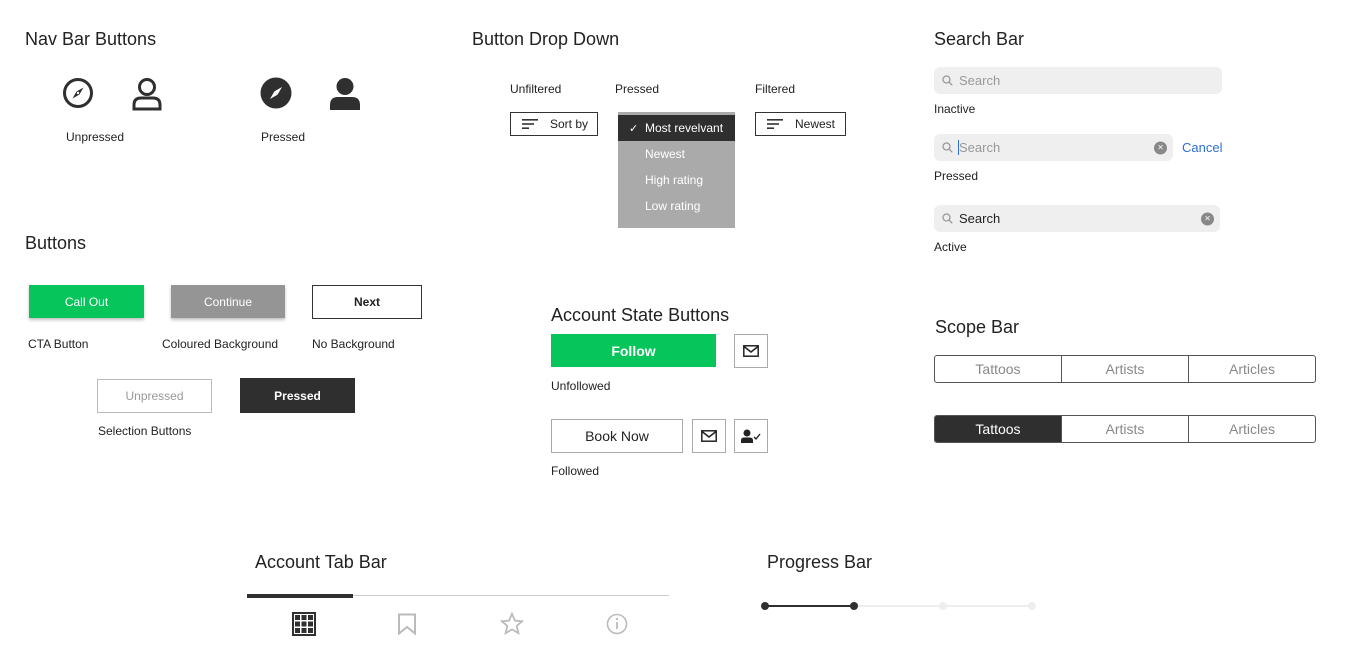  I want to click on filtered-sort-button: Newest, so click(800, 124).